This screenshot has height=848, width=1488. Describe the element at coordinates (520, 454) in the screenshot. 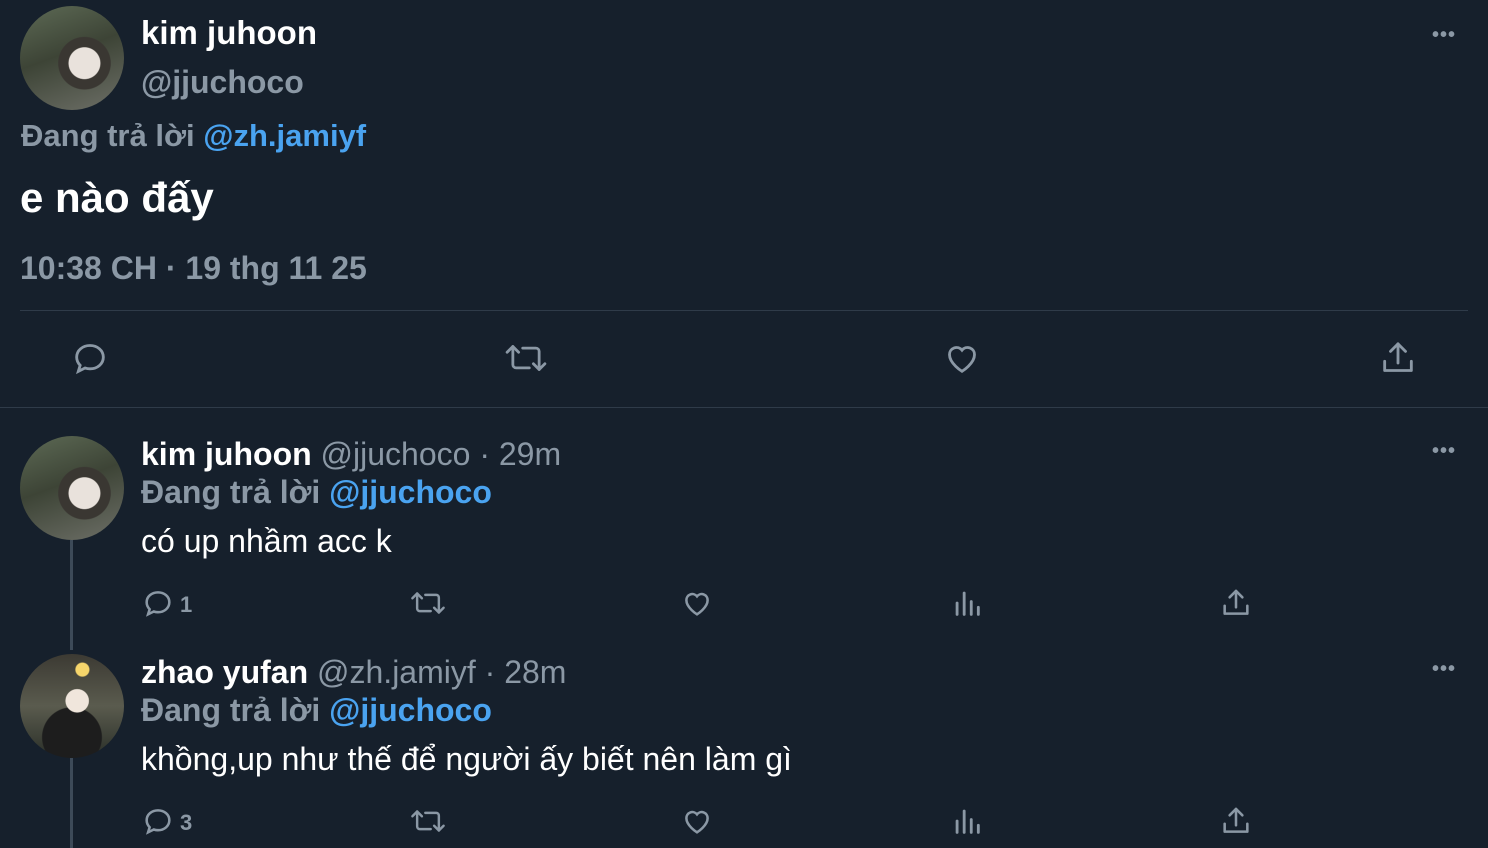

I see `tweet-age: · 29m` at that location.